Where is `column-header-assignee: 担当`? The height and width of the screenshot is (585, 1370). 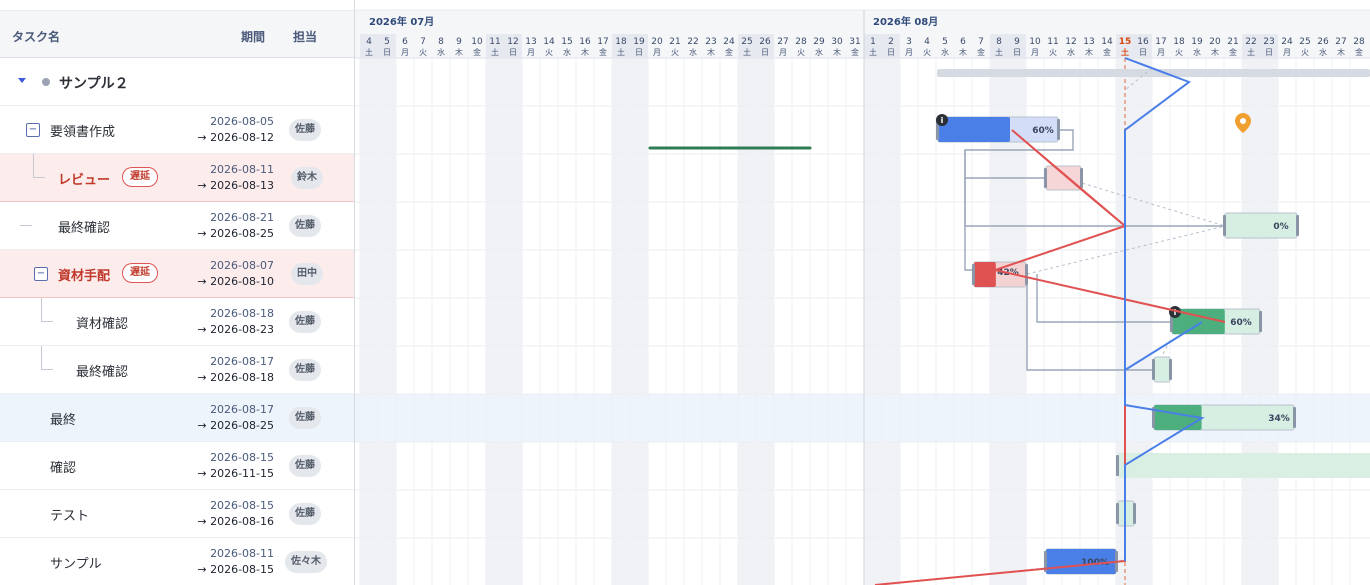 column-header-assignee: 担当 is located at coordinates (305, 36).